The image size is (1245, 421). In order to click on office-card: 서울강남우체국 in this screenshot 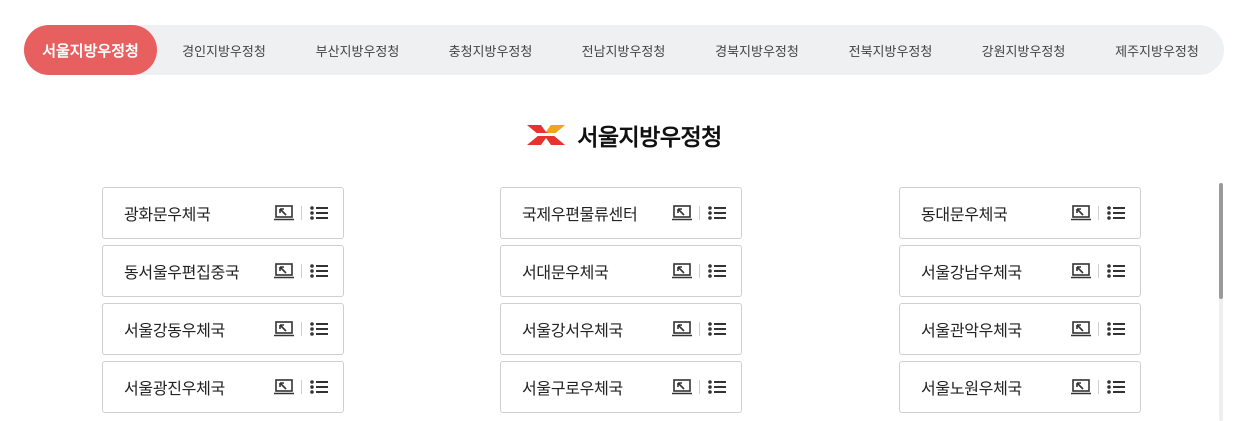, I will do `click(1020, 271)`.